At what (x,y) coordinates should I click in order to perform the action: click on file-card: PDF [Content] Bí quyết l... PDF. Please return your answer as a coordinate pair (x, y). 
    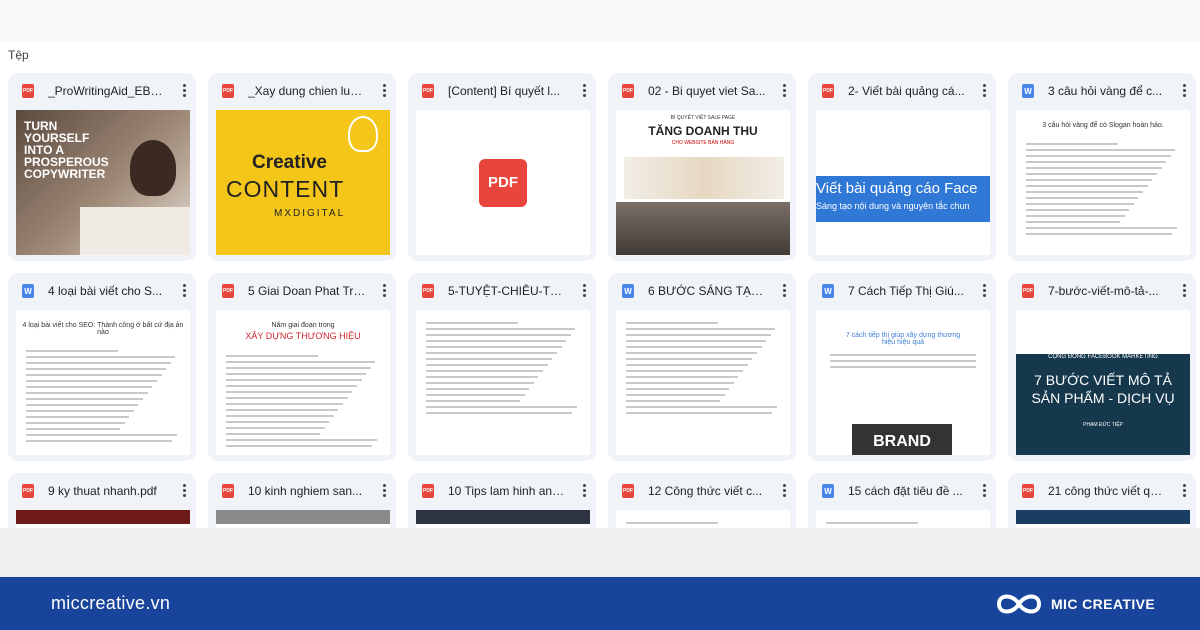
    Looking at the image, I should click on (502, 167).